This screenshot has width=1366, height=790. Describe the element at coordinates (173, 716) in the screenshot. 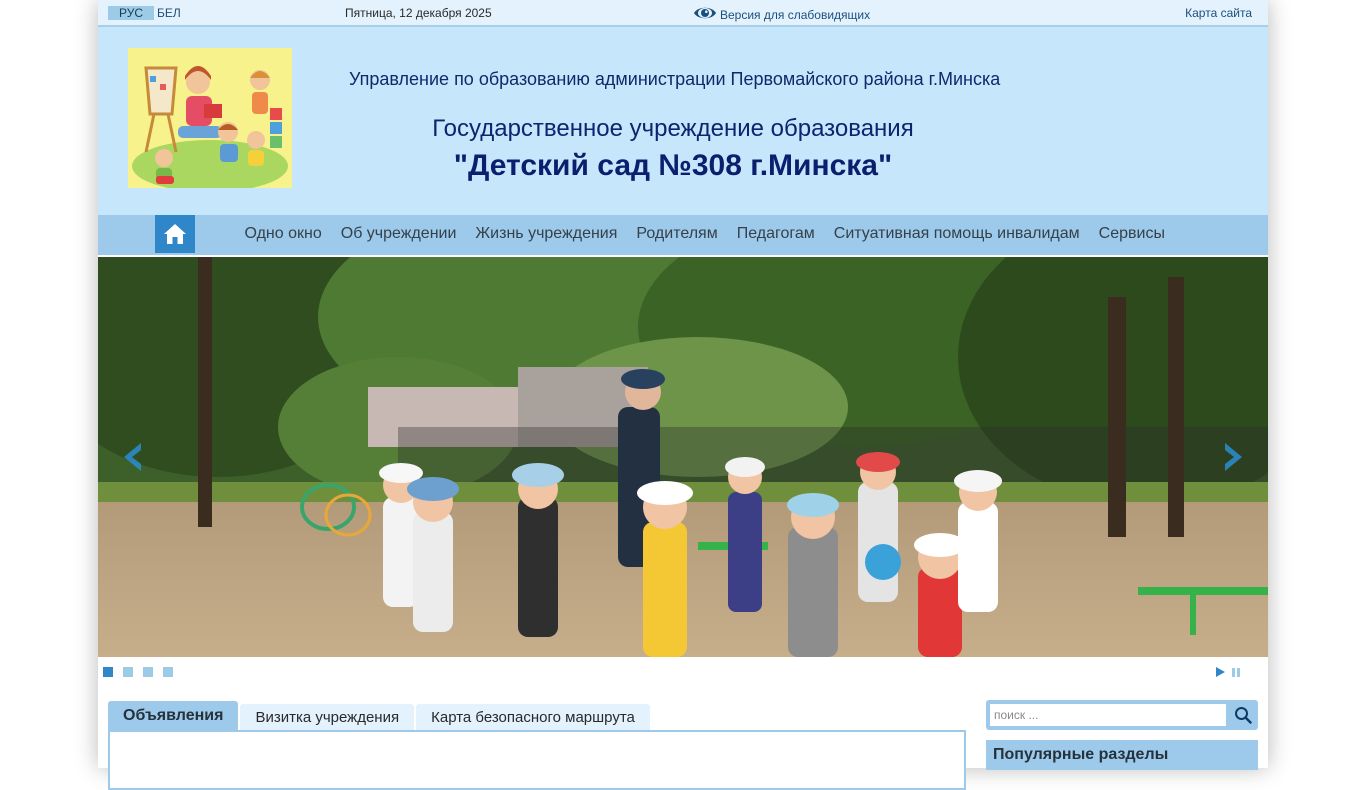

I see `tab-announcements: Объявления` at that location.